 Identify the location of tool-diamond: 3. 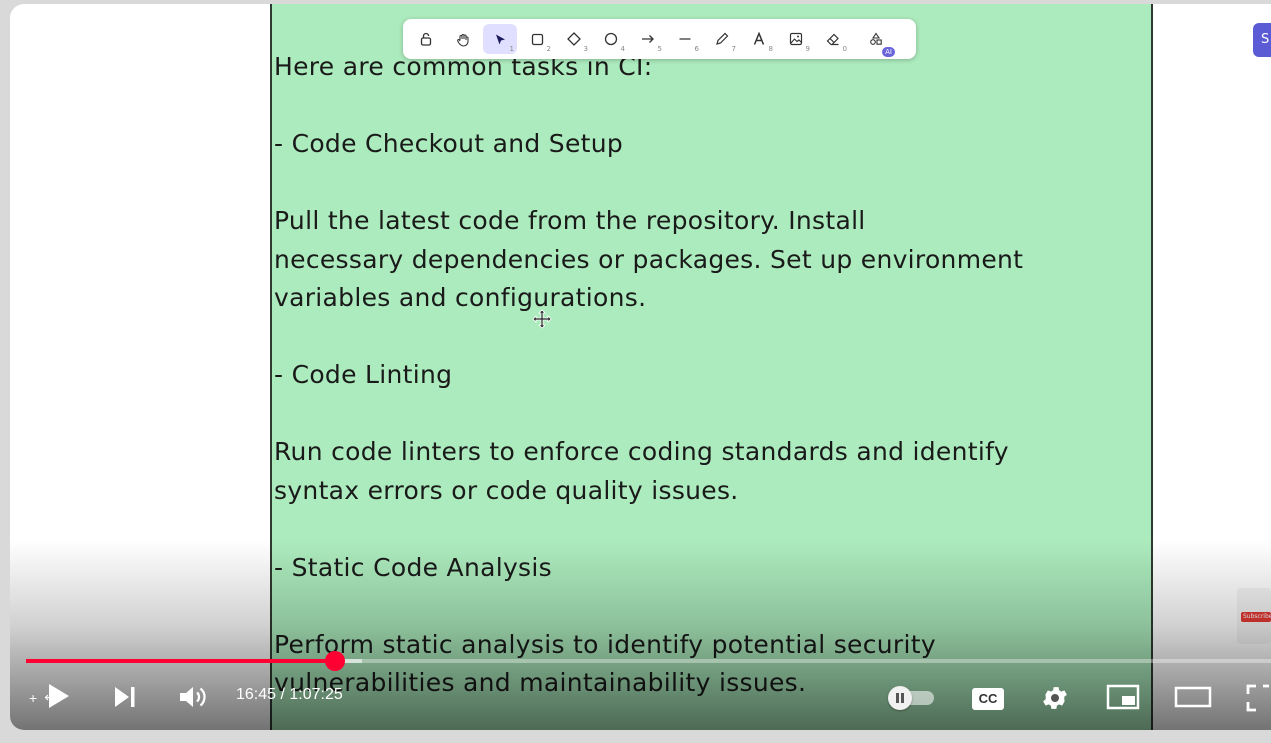
(574, 39).